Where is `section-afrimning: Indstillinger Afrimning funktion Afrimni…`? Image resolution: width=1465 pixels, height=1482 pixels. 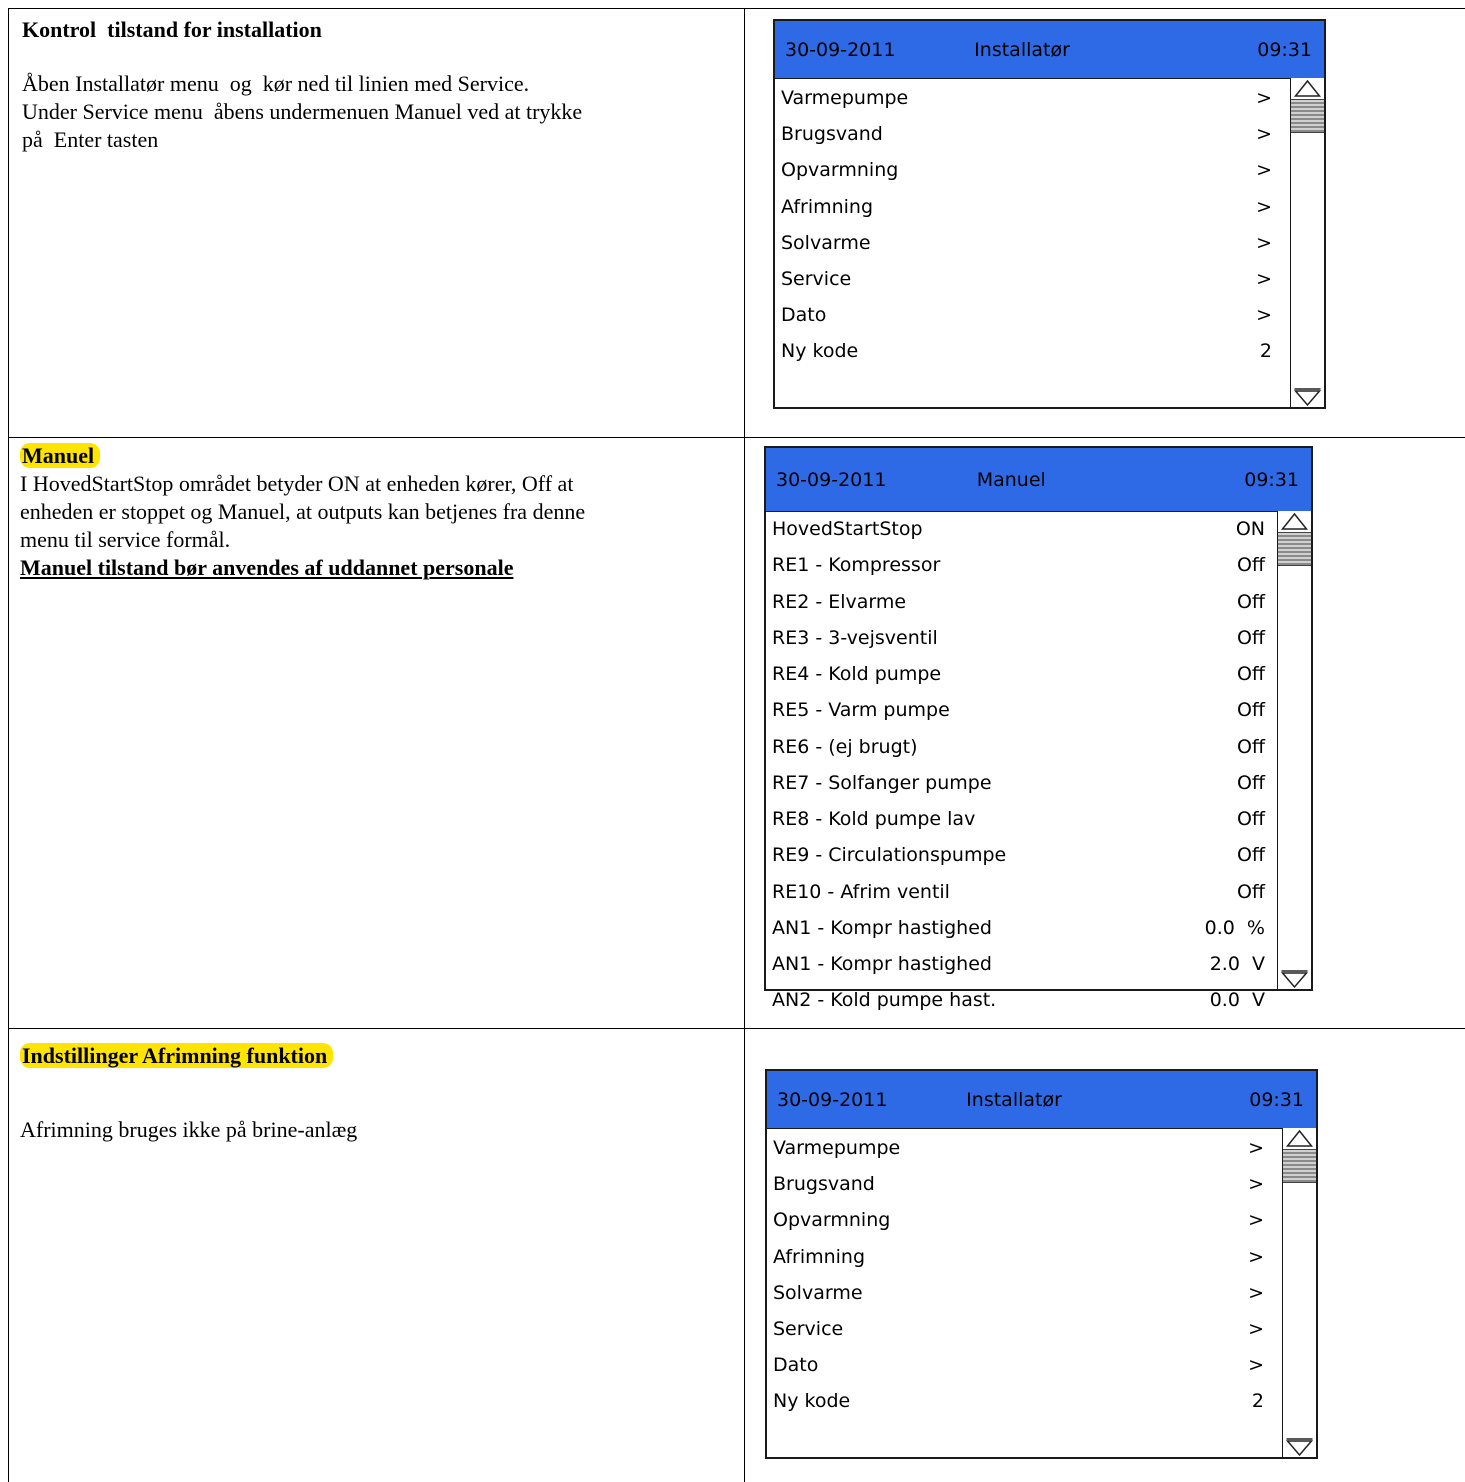 section-afrimning: Indstillinger Afrimning funktion Afrimni… is located at coordinates (380, 1093).